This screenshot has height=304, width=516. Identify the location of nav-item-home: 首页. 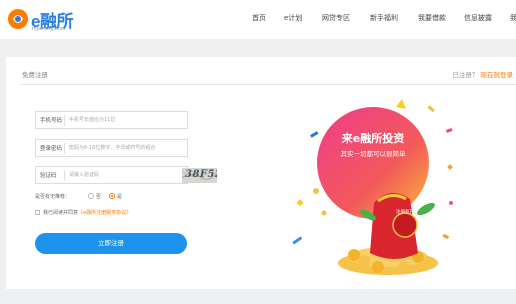
(259, 18).